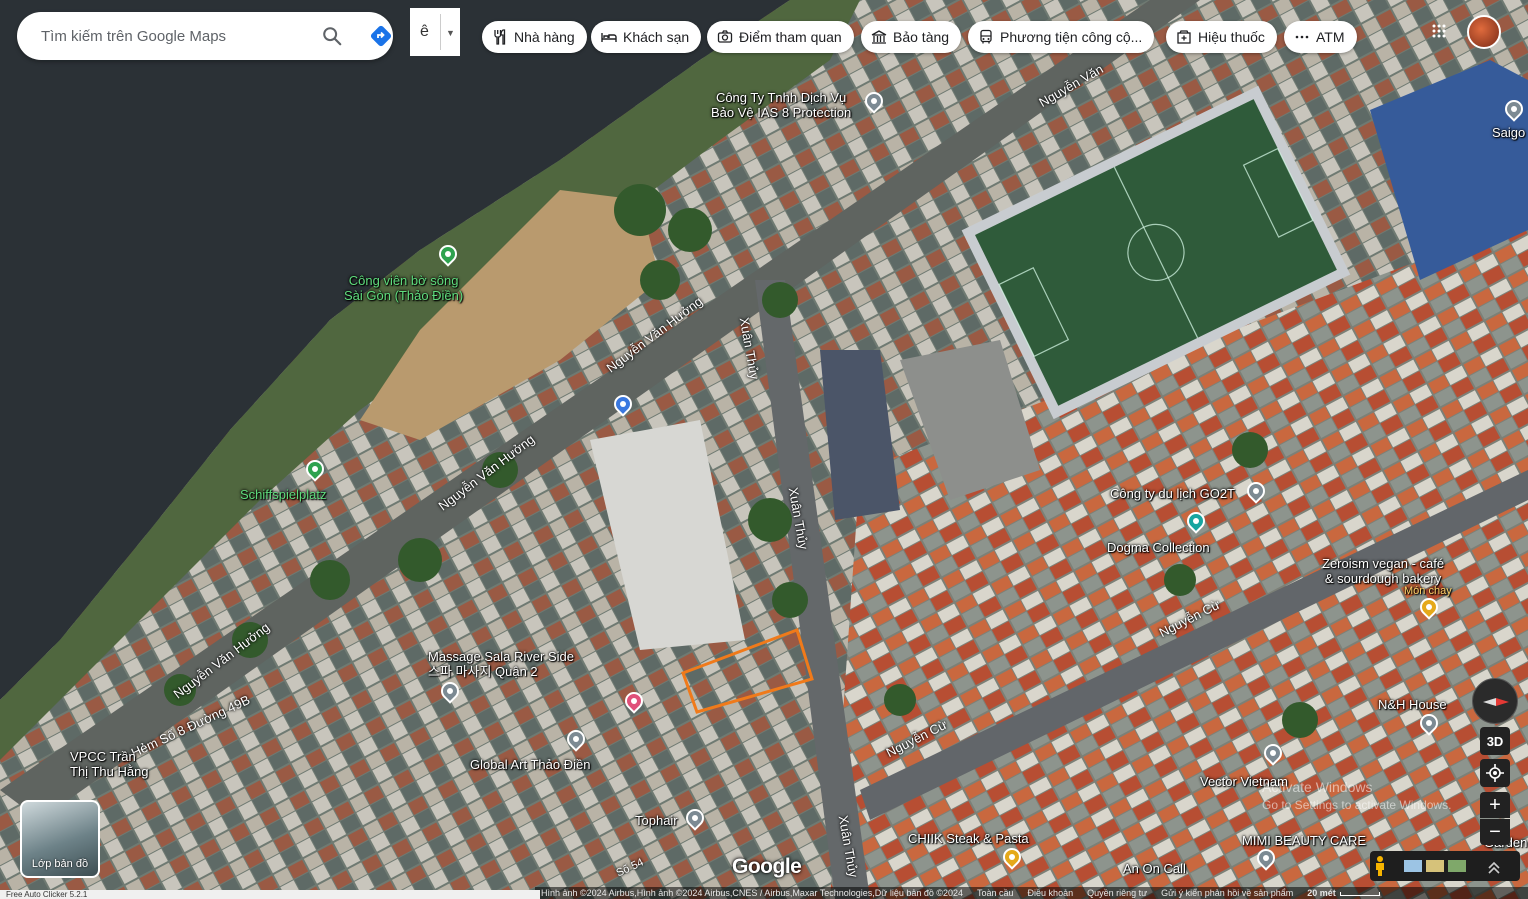 The width and height of the screenshot is (1528, 899). I want to click on chip-museums: Bảo tàng, so click(911, 37).